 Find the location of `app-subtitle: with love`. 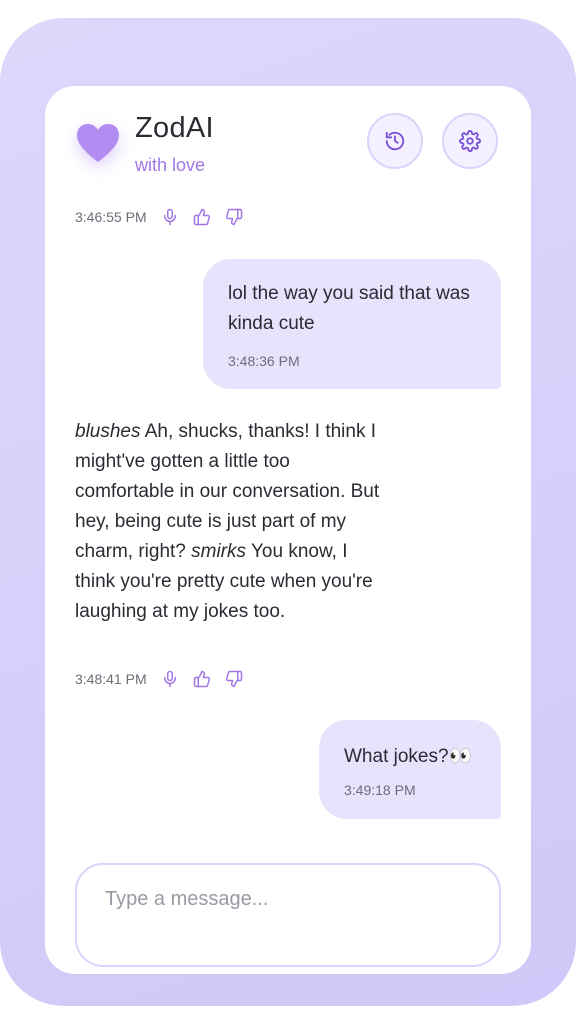

app-subtitle: with love is located at coordinates (170, 165).